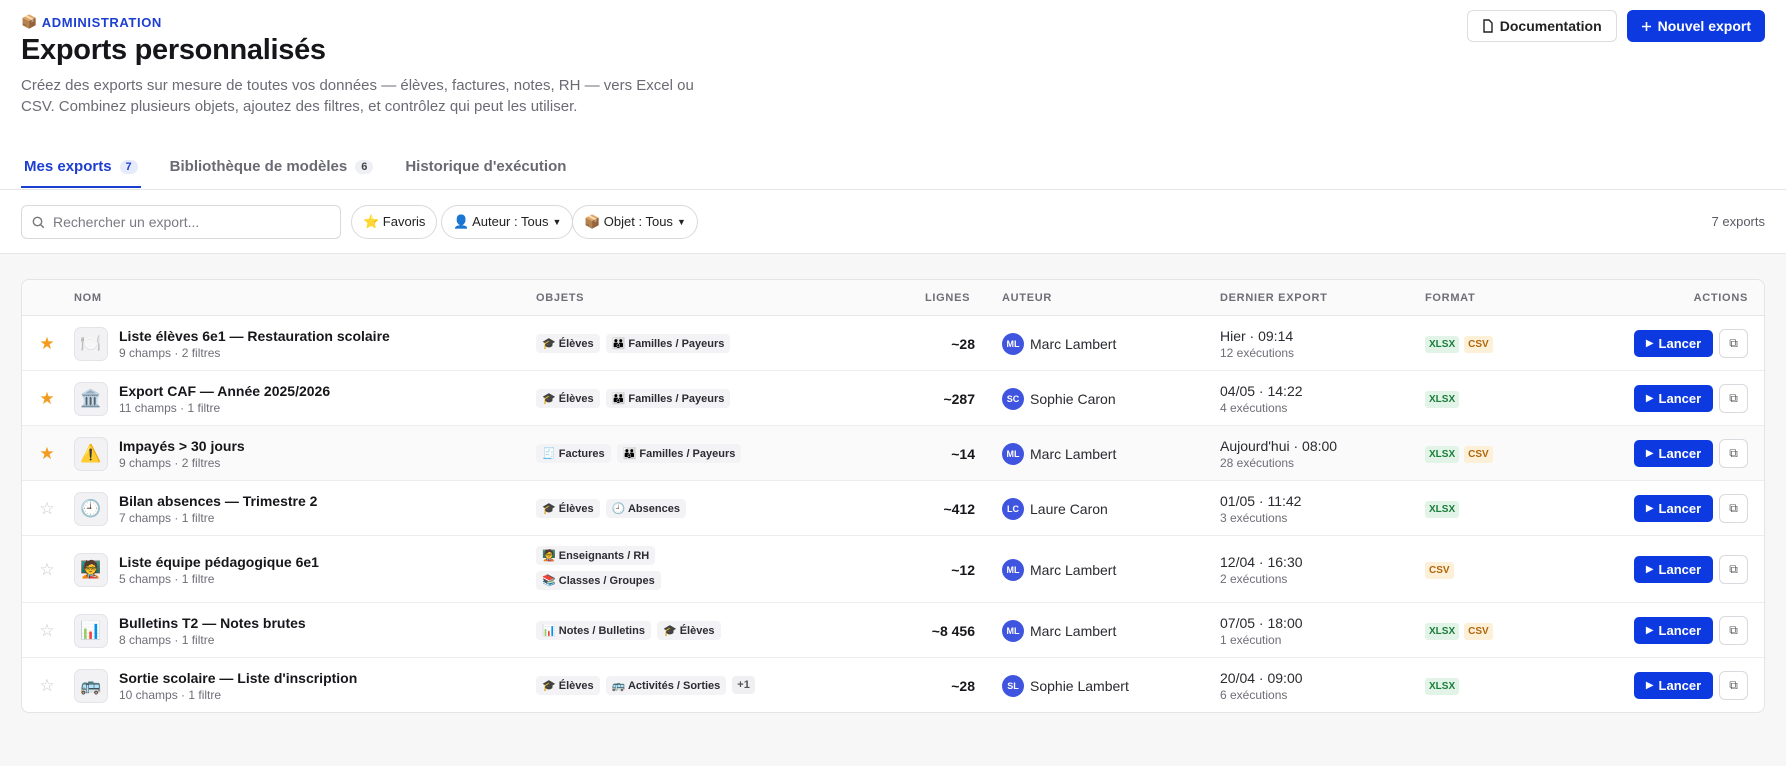 The width and height of the screenshot is (1786, 766). What do you see at coordinates (743, 685) in the screenshot?
I see `more-objects-badge: +1` at bounding box center [743, 685].